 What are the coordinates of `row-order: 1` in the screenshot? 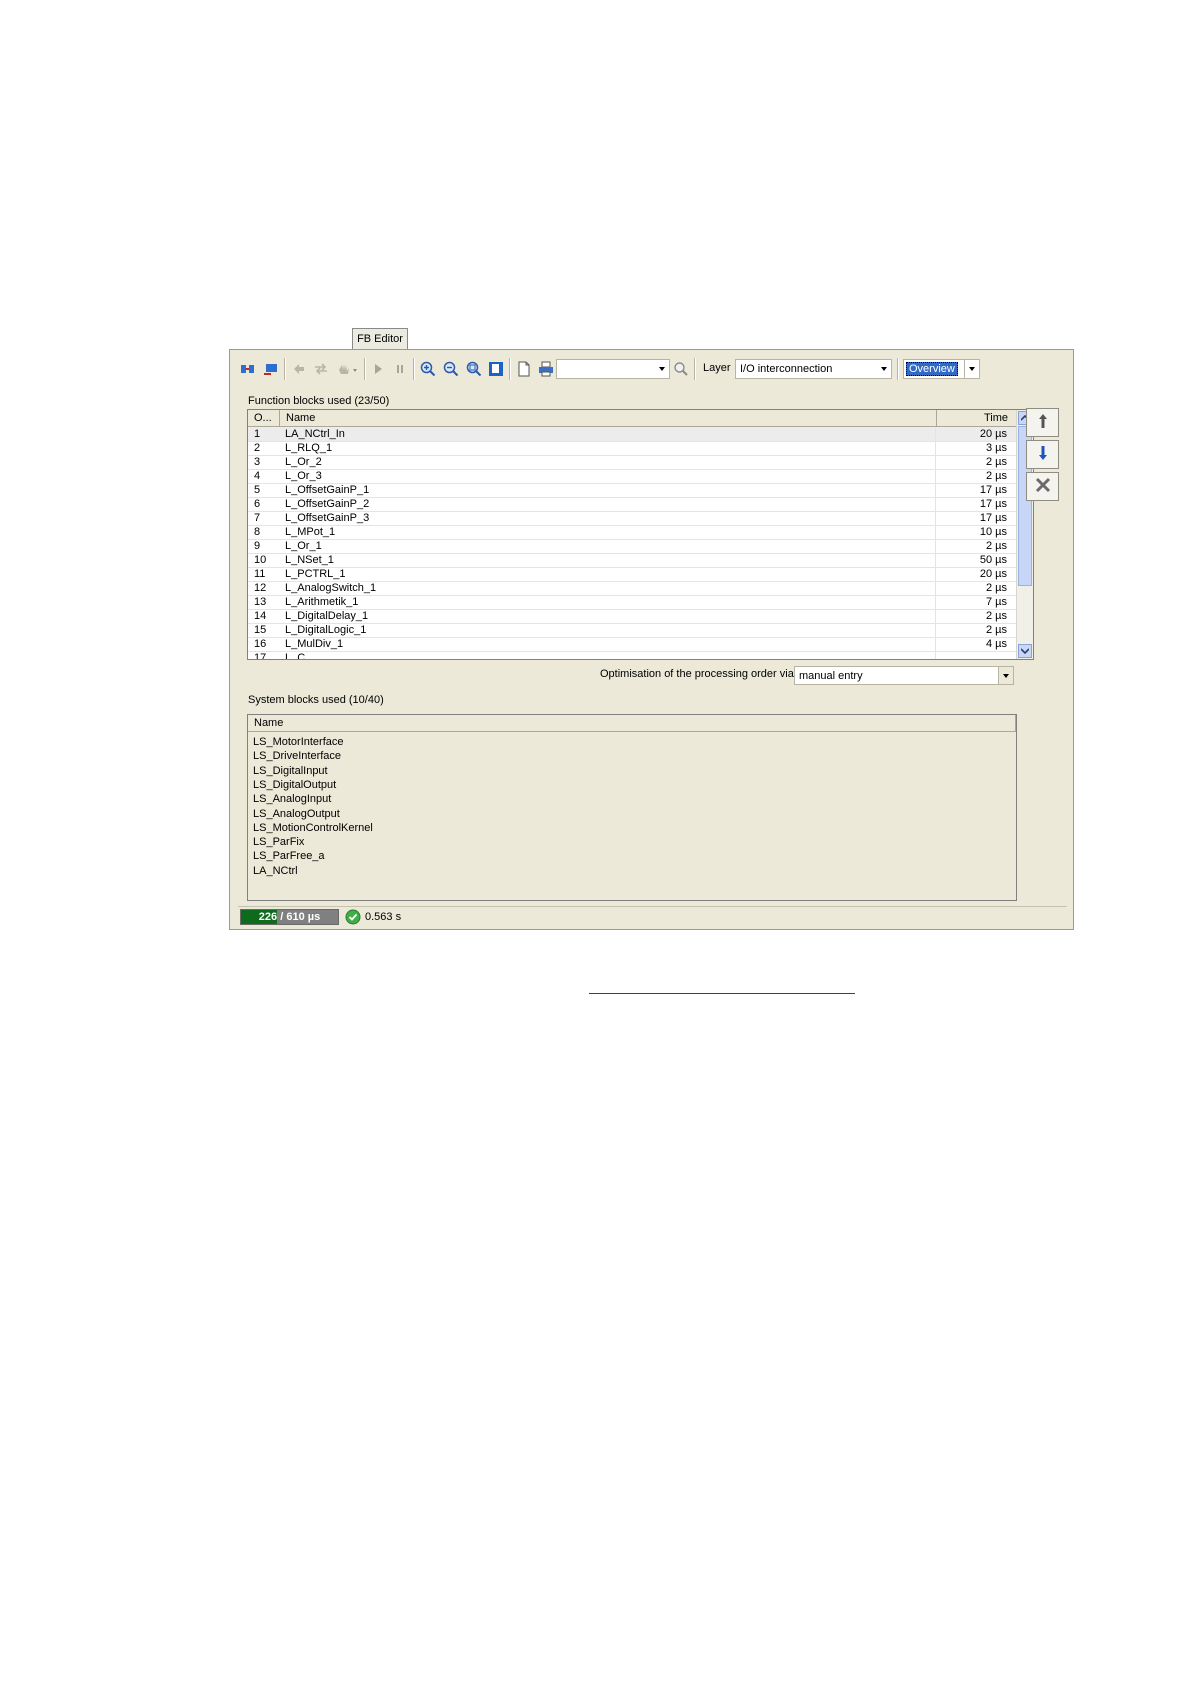 It's located at (257, 434).